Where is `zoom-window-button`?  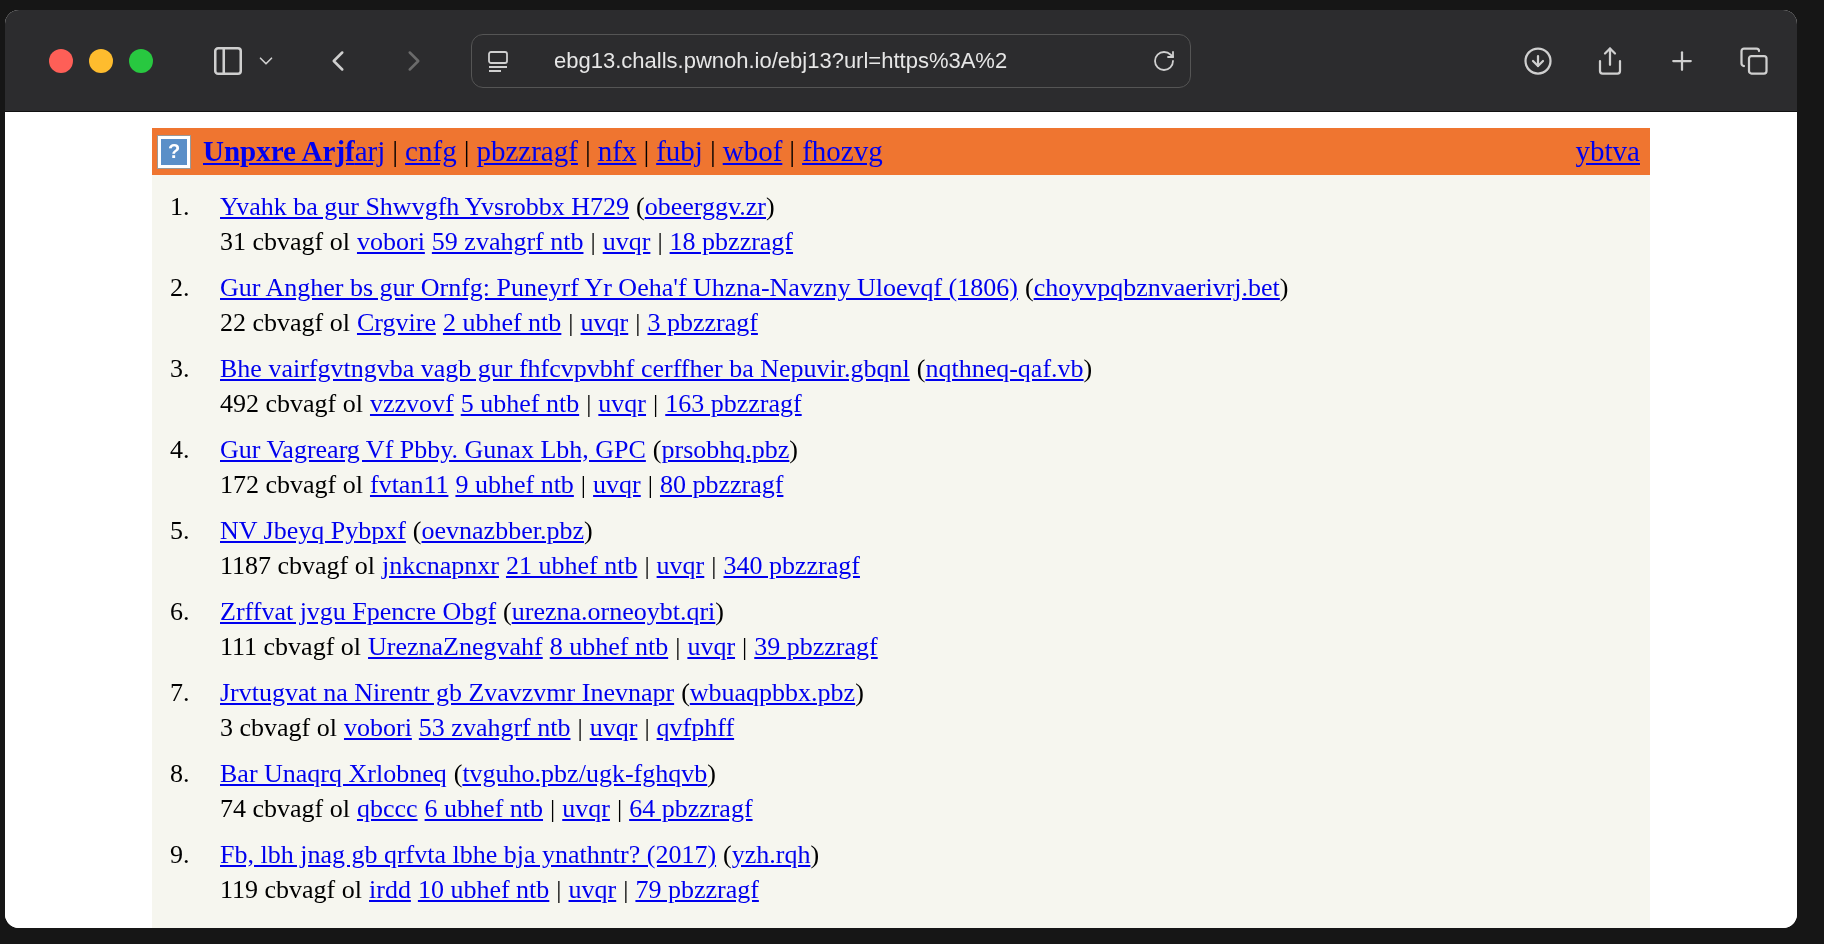 zoom-window-button is located at coordinates (141, 60).